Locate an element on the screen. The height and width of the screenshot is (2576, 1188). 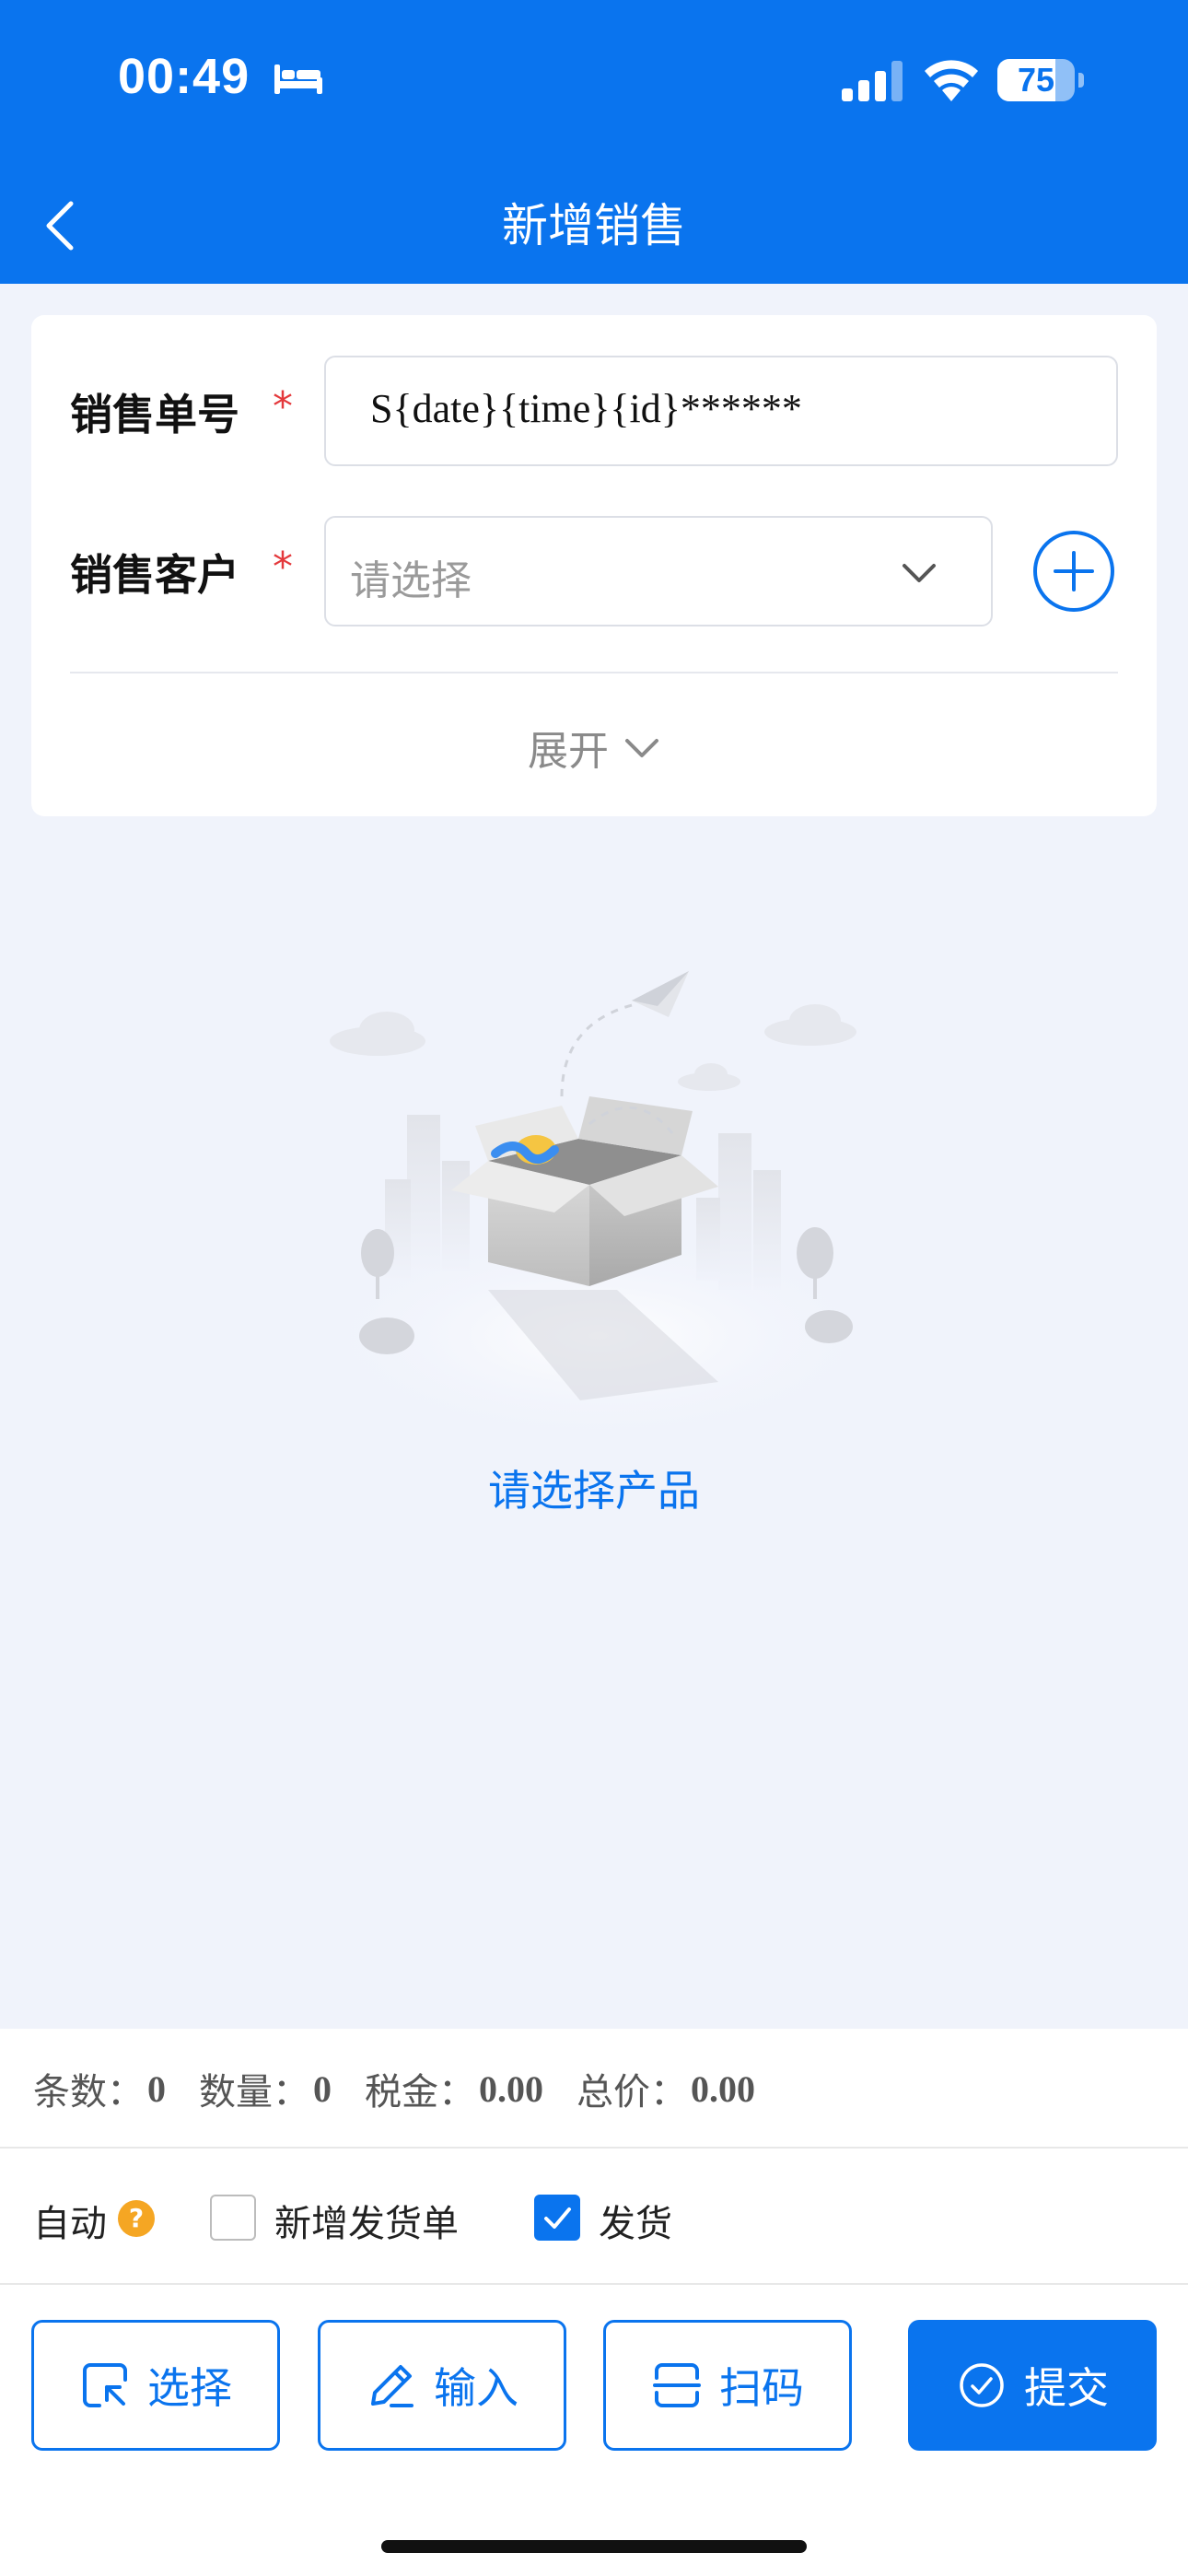
count-value: 0 is located at coordinates (156, 2088).